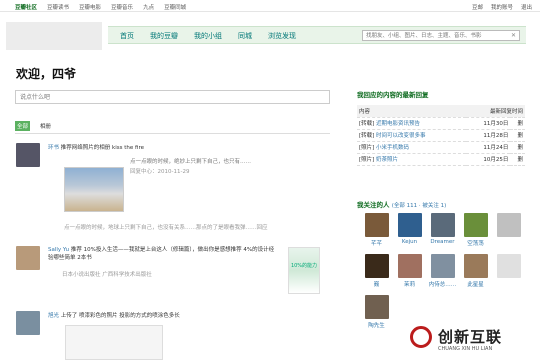 This screenshot has height=360, width=540. I want to click on status-input, so click(166, 97).